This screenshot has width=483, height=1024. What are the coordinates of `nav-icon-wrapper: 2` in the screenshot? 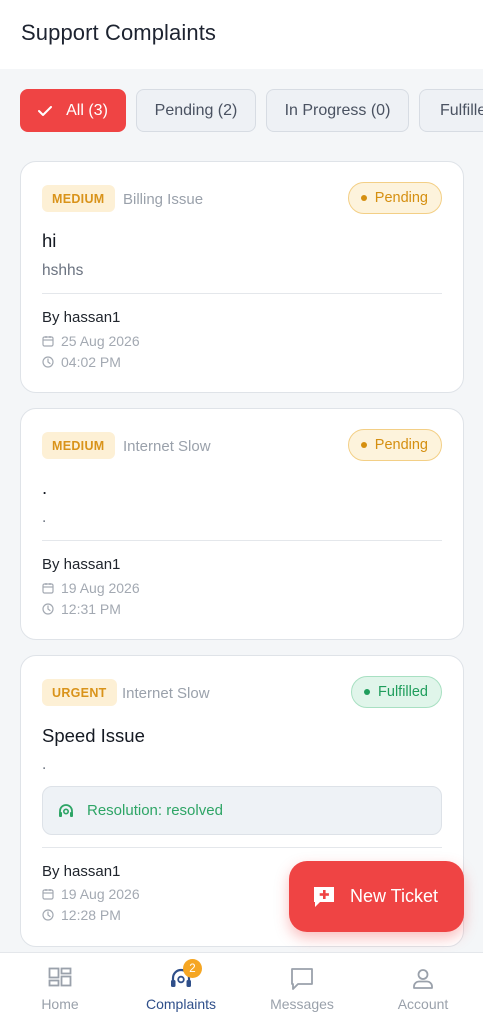 It's located at (185, 975).